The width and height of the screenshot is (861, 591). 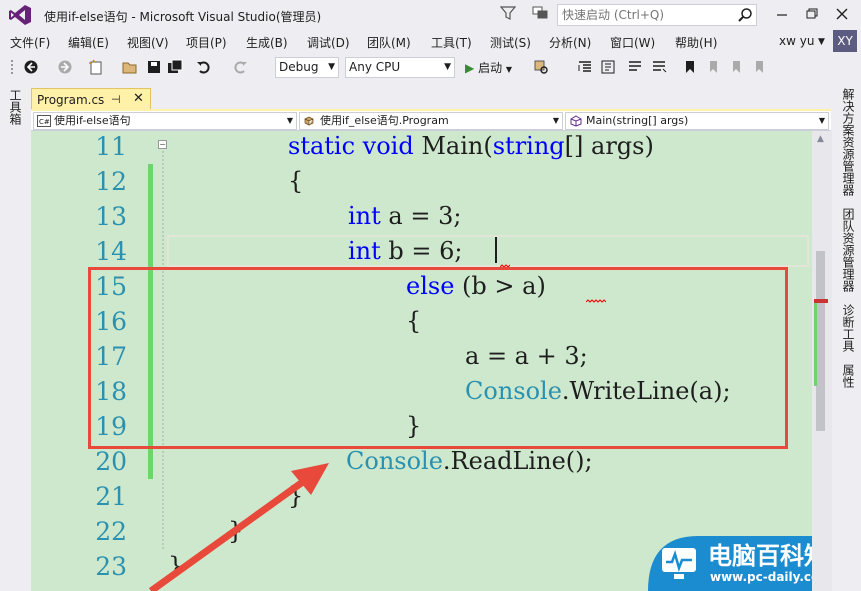 What do you see at coordinates (148, 42) in the screenshot?
I see `menu-view: 视图(V)` at bounding box center [148, 42].